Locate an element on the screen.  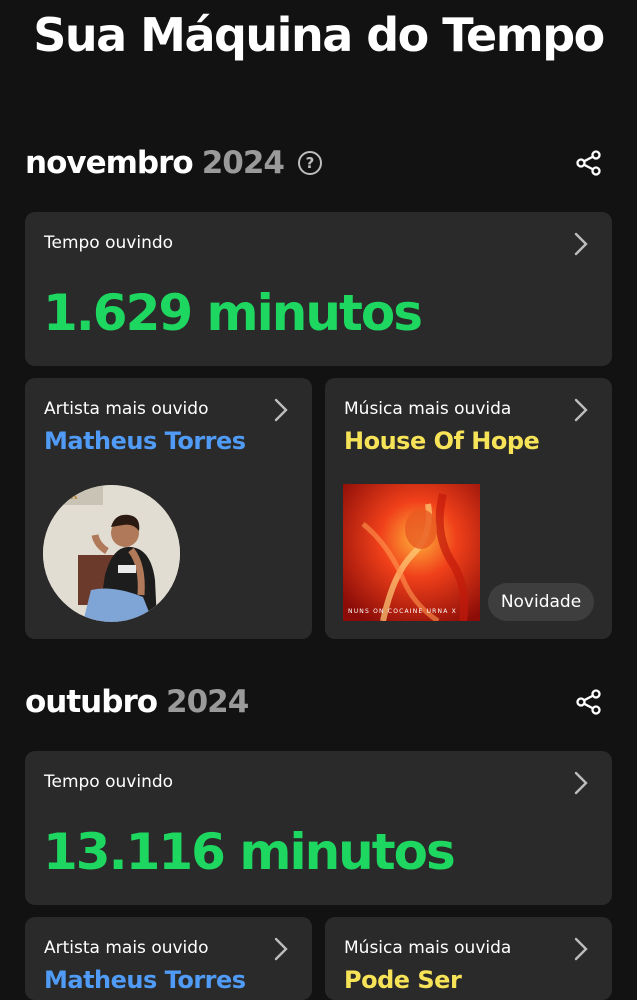
top-track-card: Música mais ouvida Pode Ser is located at coordinates (468, 958).